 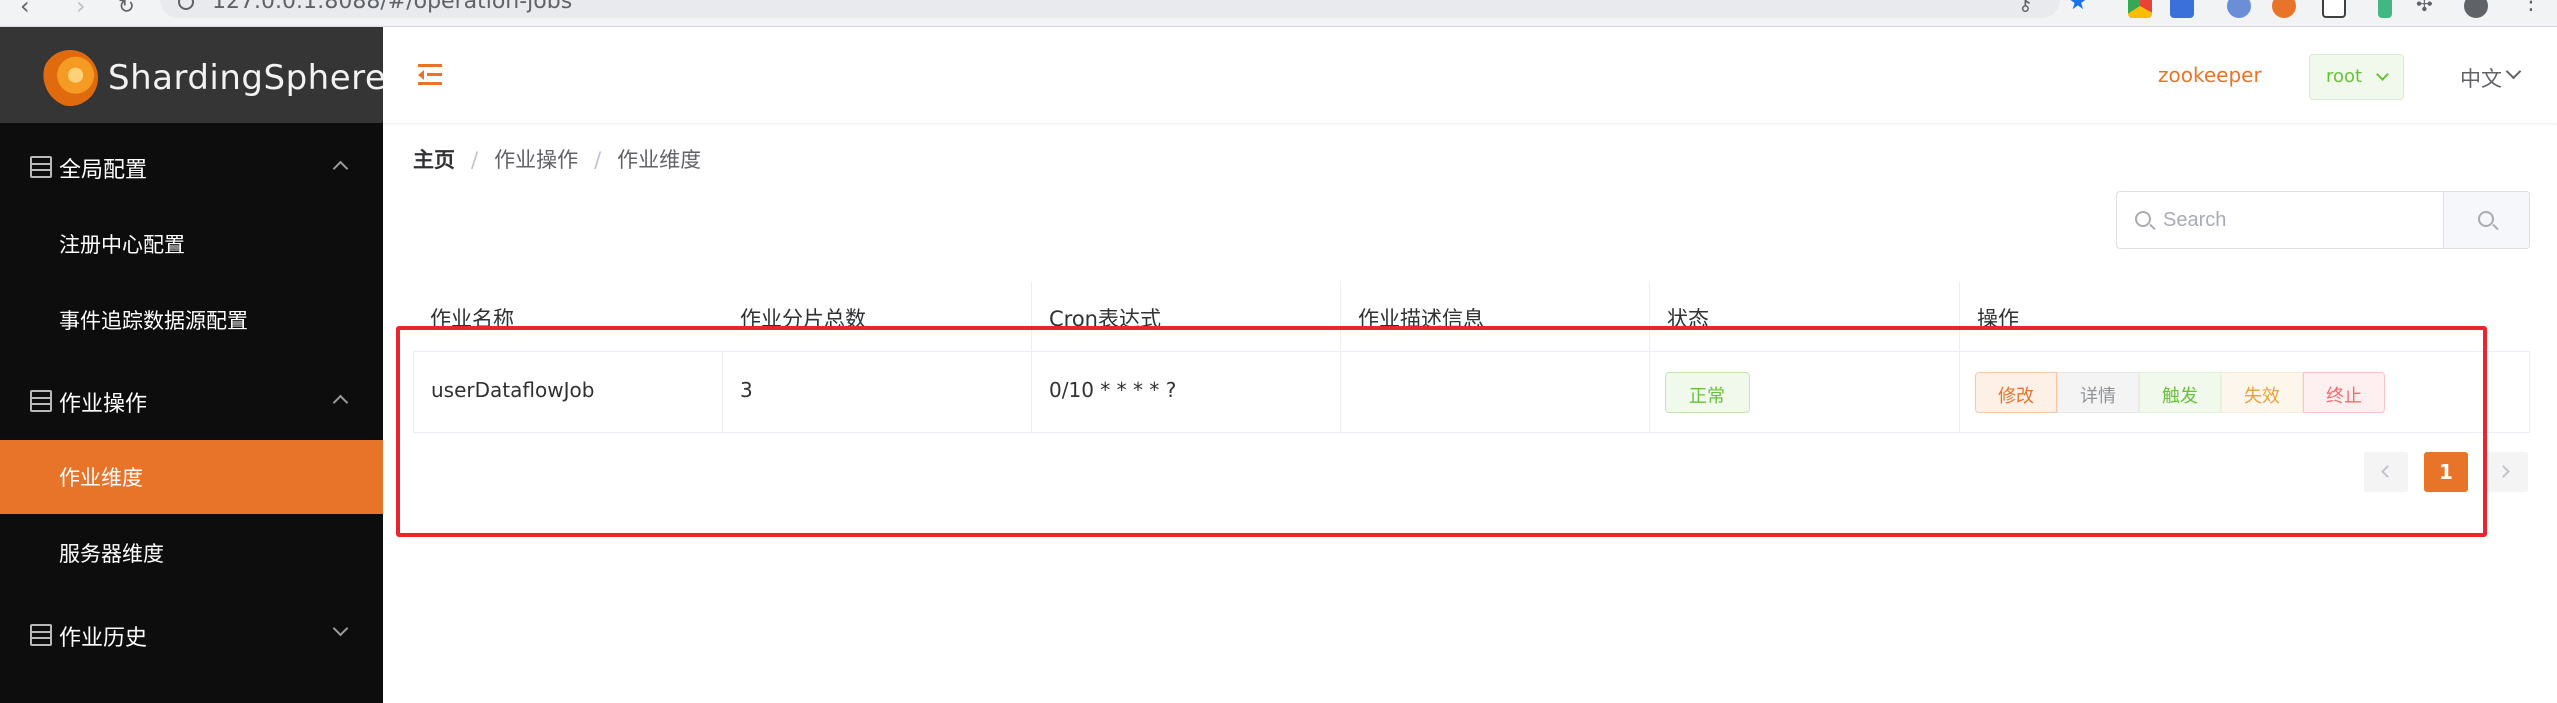 I want to click on sidebar-item-label: 作业维度, so click(x=101, y=478).